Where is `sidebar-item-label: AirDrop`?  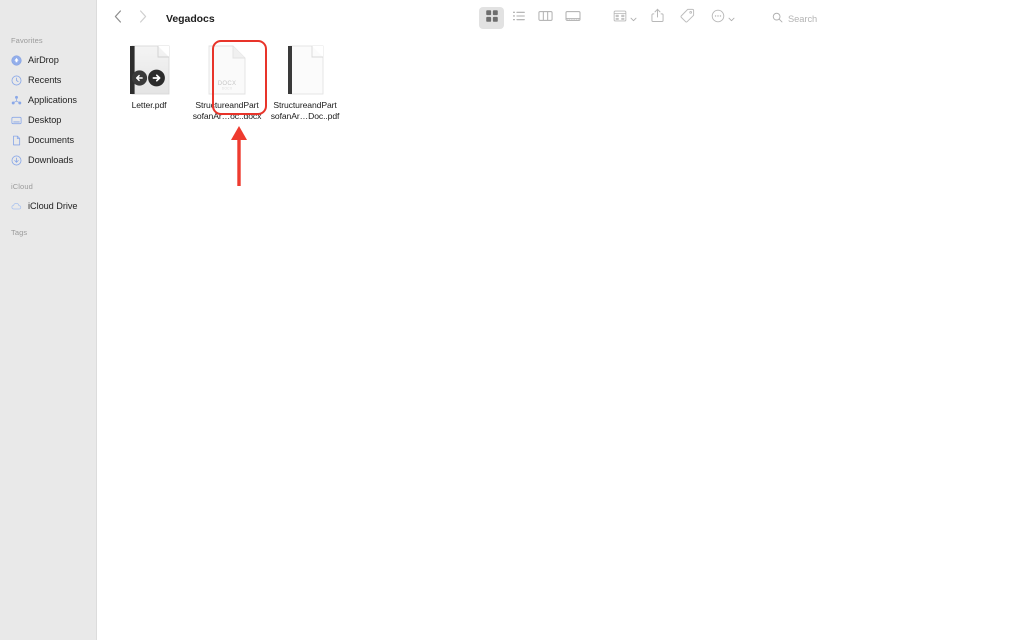
sidebar-item-label: AirDrop is located at coordinates (43, 60).